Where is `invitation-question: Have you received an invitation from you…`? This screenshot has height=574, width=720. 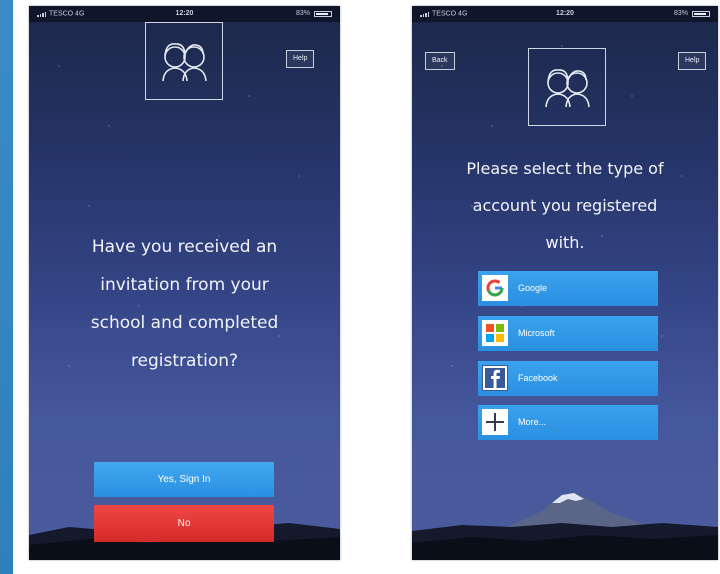
invitation-question: Have you received an invitation from you… is located at coordinates (184, 304).